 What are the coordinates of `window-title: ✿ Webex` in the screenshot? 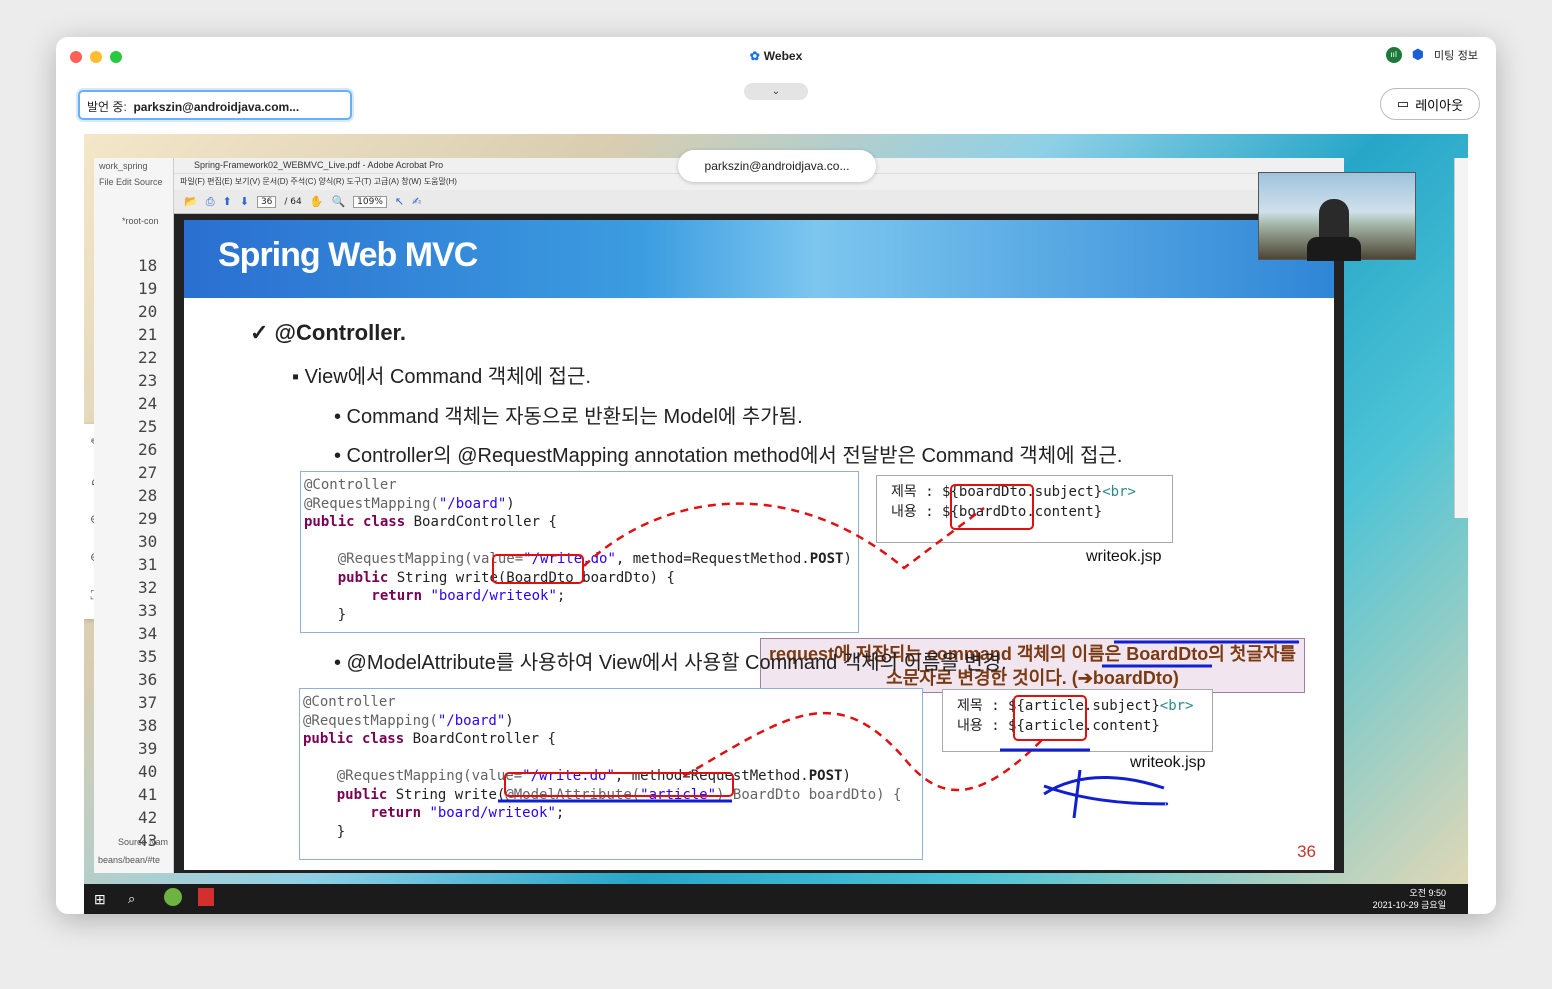 It's located at (776, 56).